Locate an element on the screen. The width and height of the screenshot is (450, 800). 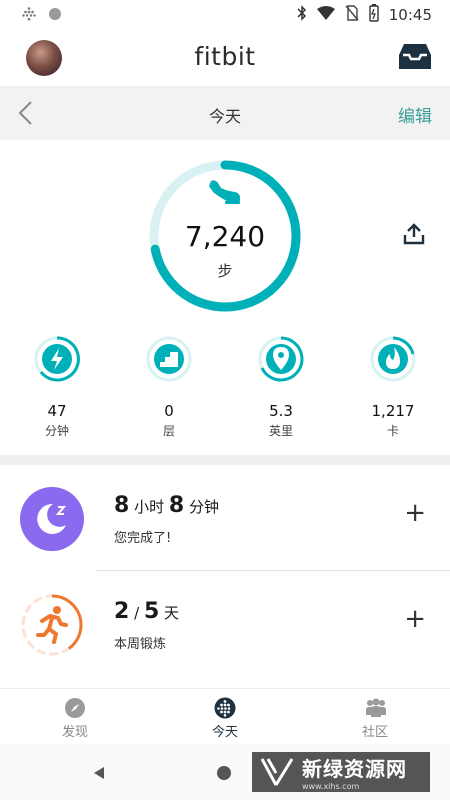
home-circle-icon is located at coordinates (224, 773).